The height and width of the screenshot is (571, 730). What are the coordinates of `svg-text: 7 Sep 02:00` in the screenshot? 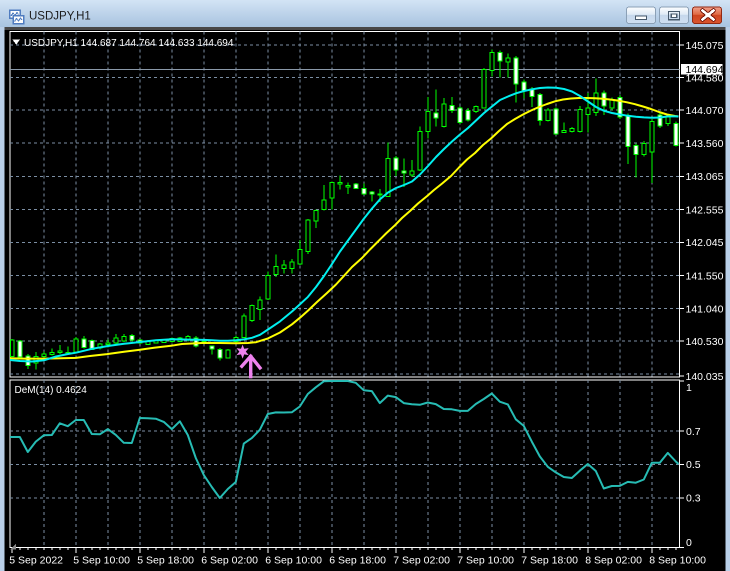 It's located at (421, 561).